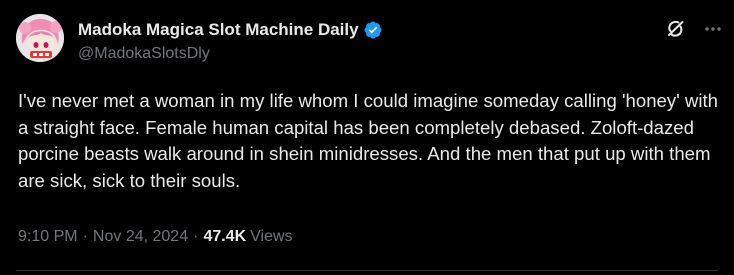 The width and height of the screenshot is (734, 275). I want to click on divider, so click(367, 270).